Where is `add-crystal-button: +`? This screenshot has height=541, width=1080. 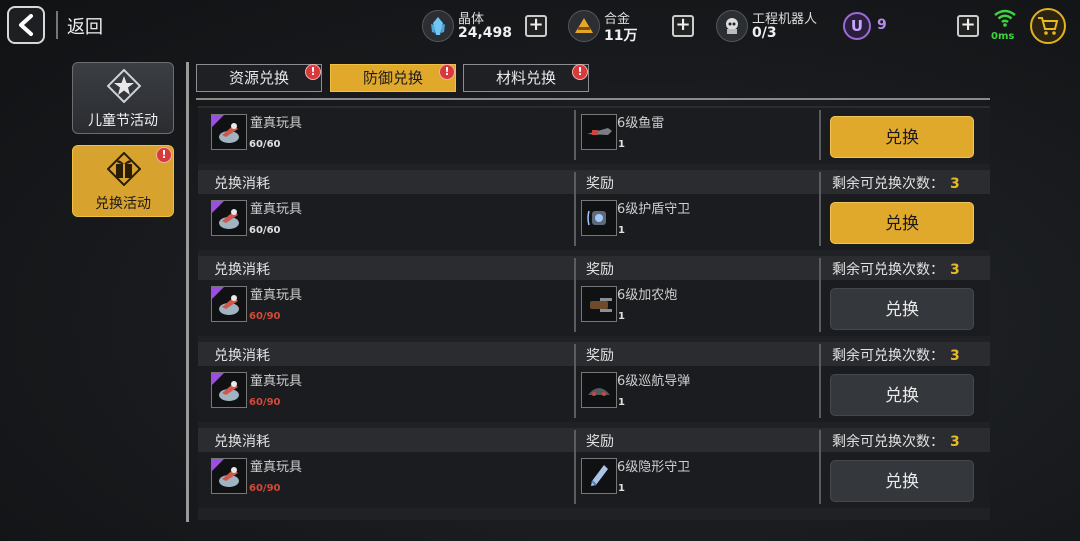
add-crystal-button: + is located at coordinates (536, 26).